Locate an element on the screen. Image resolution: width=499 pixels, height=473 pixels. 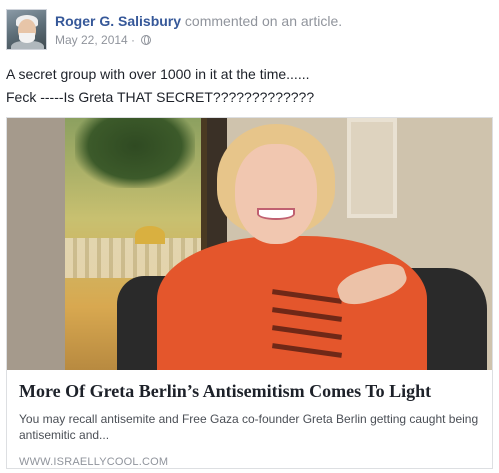
post-meta: May 22, 2014 · is located at coordinates (103, 40).